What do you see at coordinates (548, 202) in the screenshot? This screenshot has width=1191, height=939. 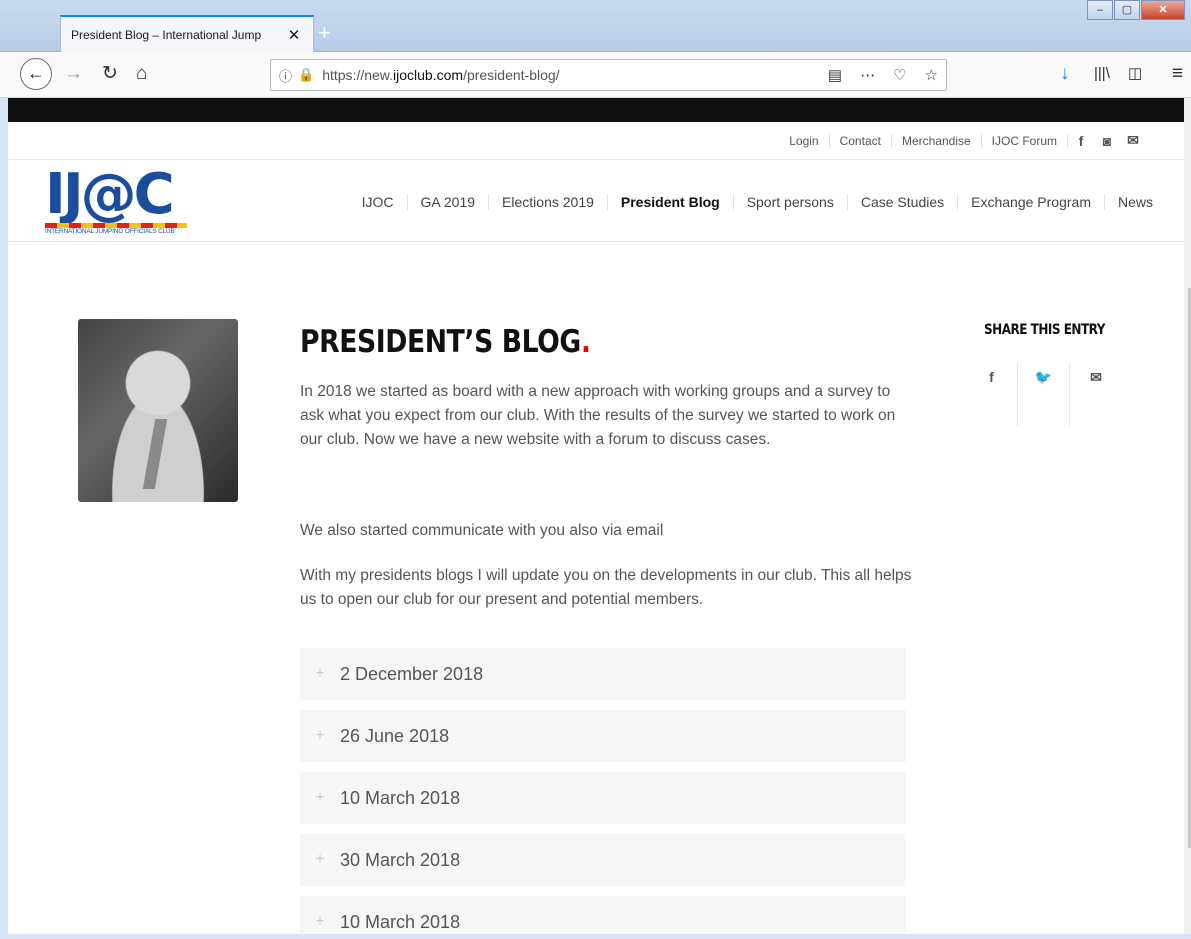 I see `nav-item-elections-2019: Elections 2019` at bounding box center [548, 202].